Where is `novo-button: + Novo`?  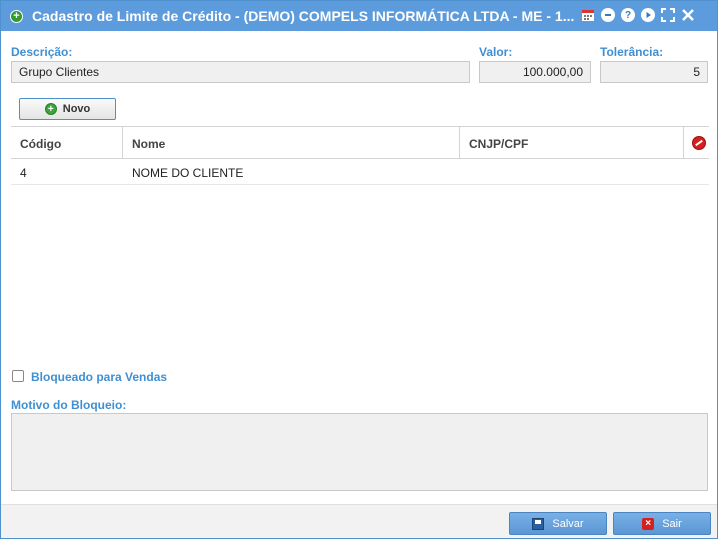
novo-button: + Novo is located at coordinates (67, 109).